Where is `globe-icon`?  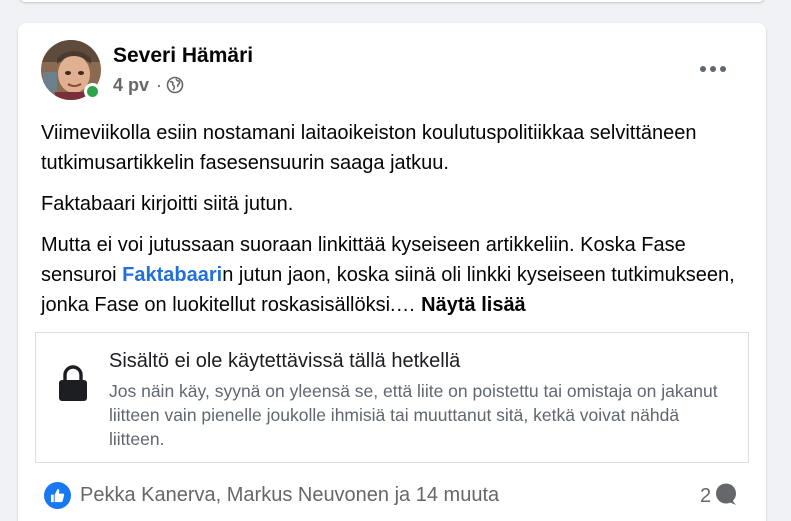 globe-icon is located at coordinates (175, 85).